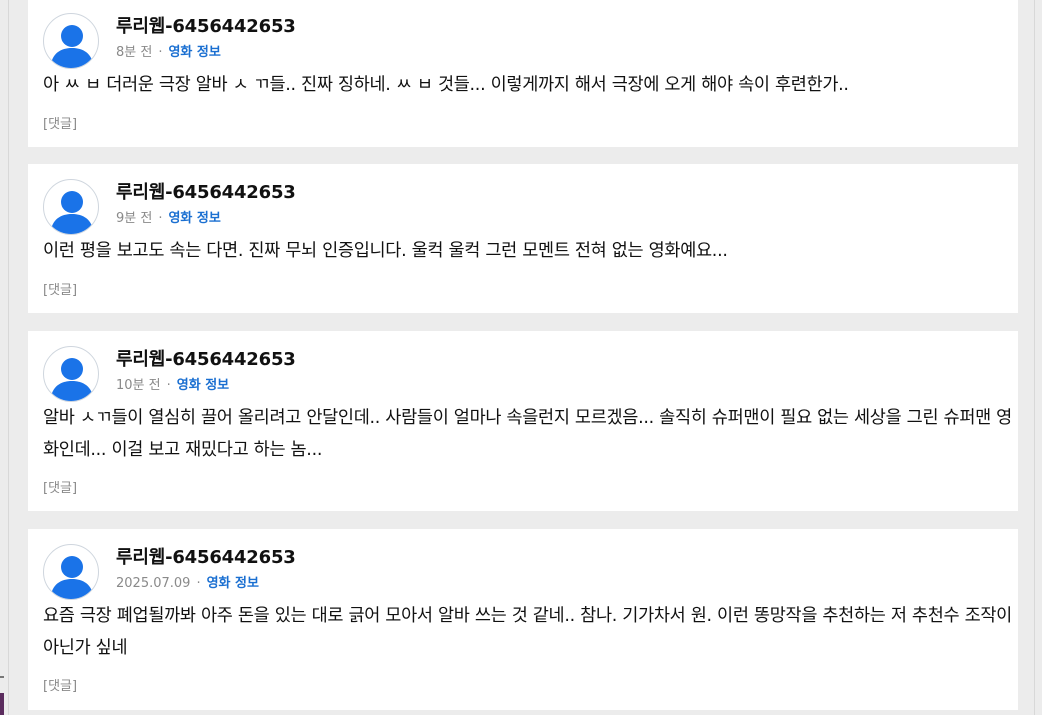 The width and height of the screenshot is (1042, 715). I want to click on edge-divider, so click(2, 677).